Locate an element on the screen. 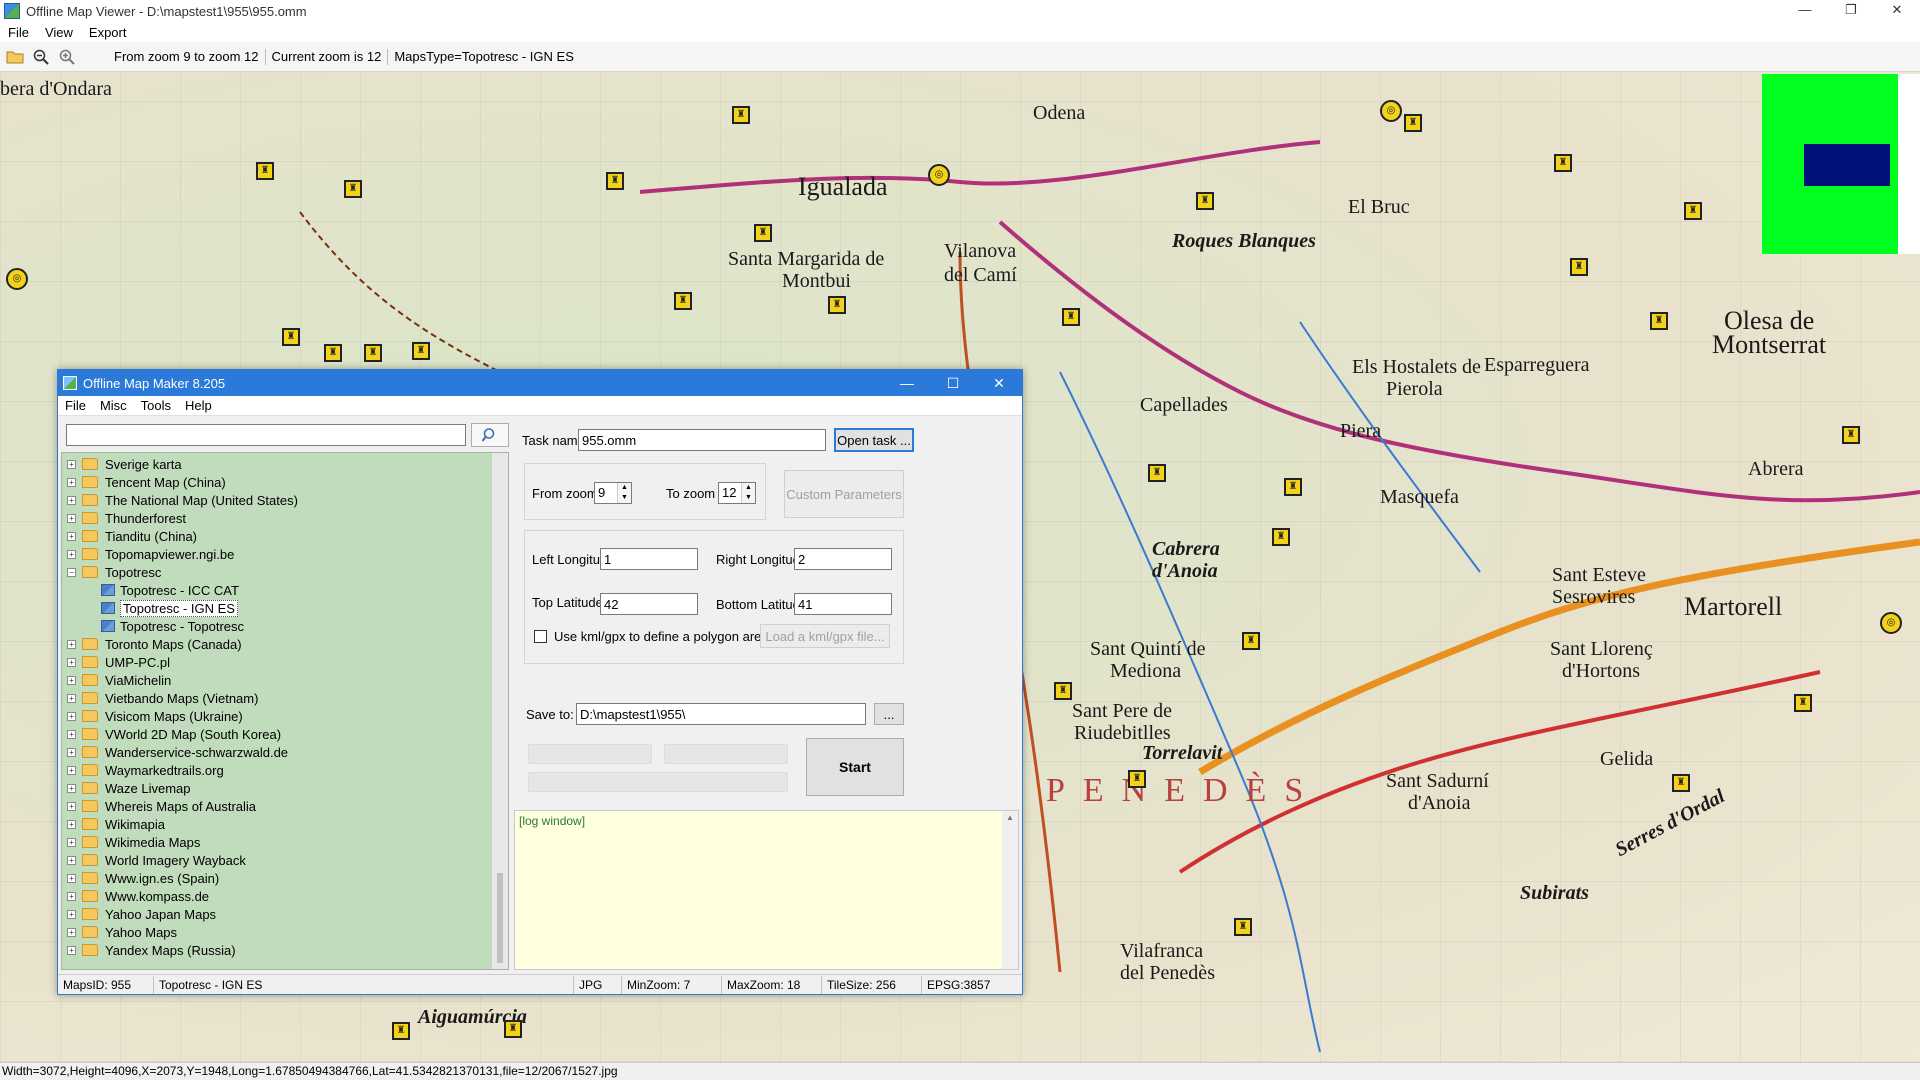  maker-menu-tools: Tools is located at coordinates (156, 405).